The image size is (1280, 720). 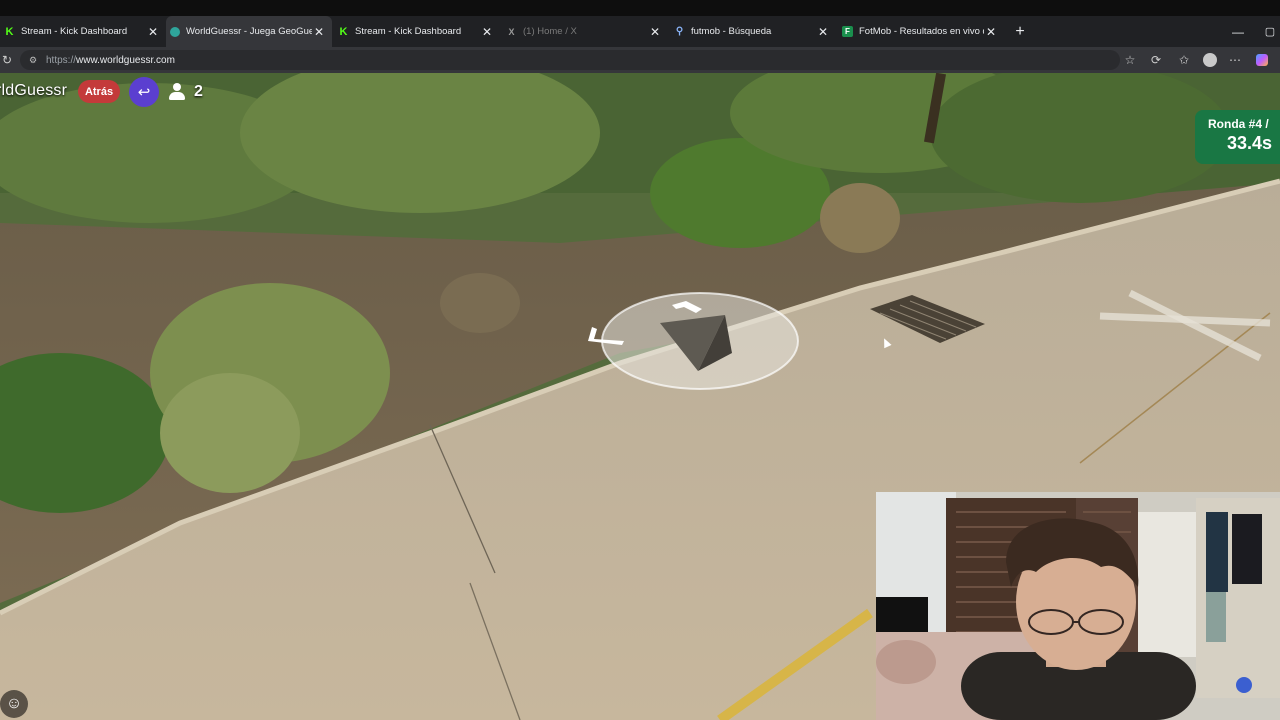 I want to click on user-icon, so click(x=177, y=92).